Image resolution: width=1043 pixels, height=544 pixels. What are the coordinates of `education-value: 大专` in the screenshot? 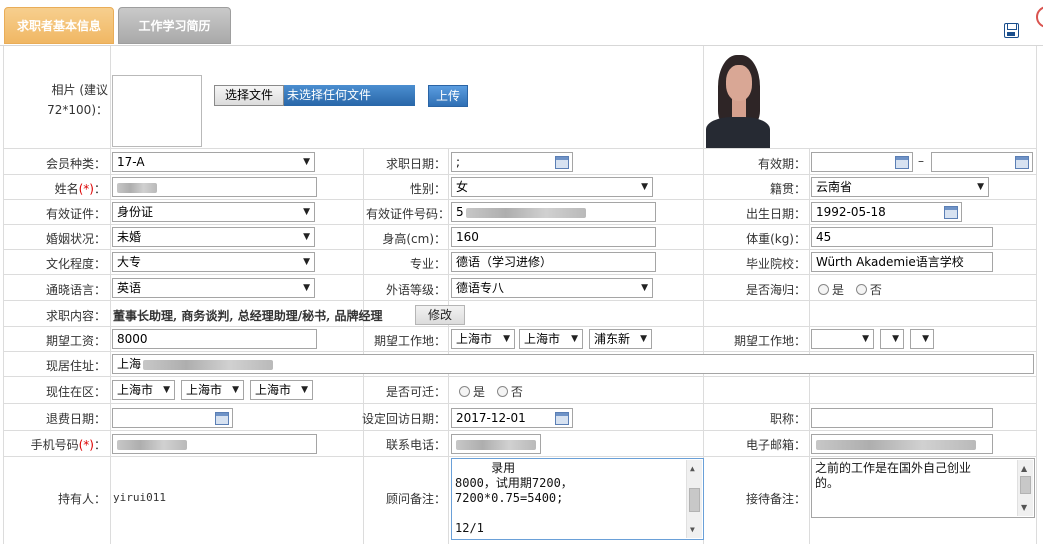 It's located at (129, 262).